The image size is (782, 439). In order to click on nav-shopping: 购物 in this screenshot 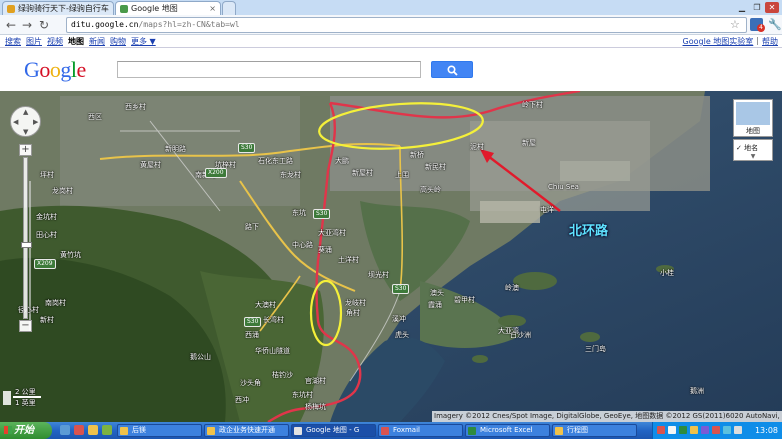, I will do `click(118, 41)`.